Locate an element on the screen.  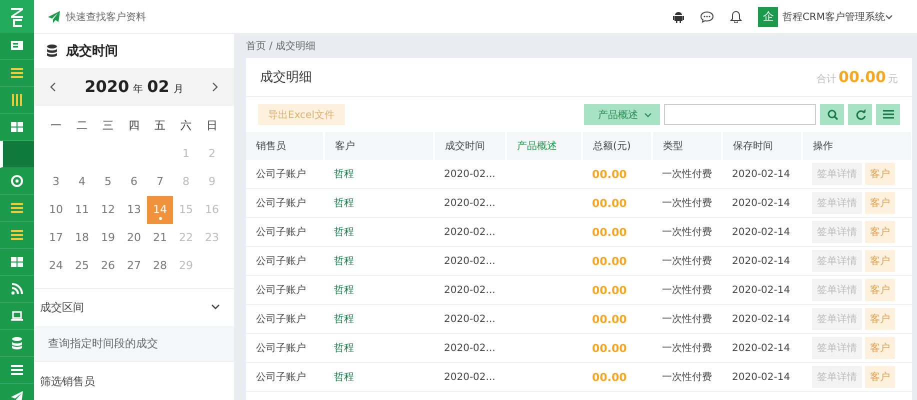
month-unit: 月 is located at coordinates (178, 89).